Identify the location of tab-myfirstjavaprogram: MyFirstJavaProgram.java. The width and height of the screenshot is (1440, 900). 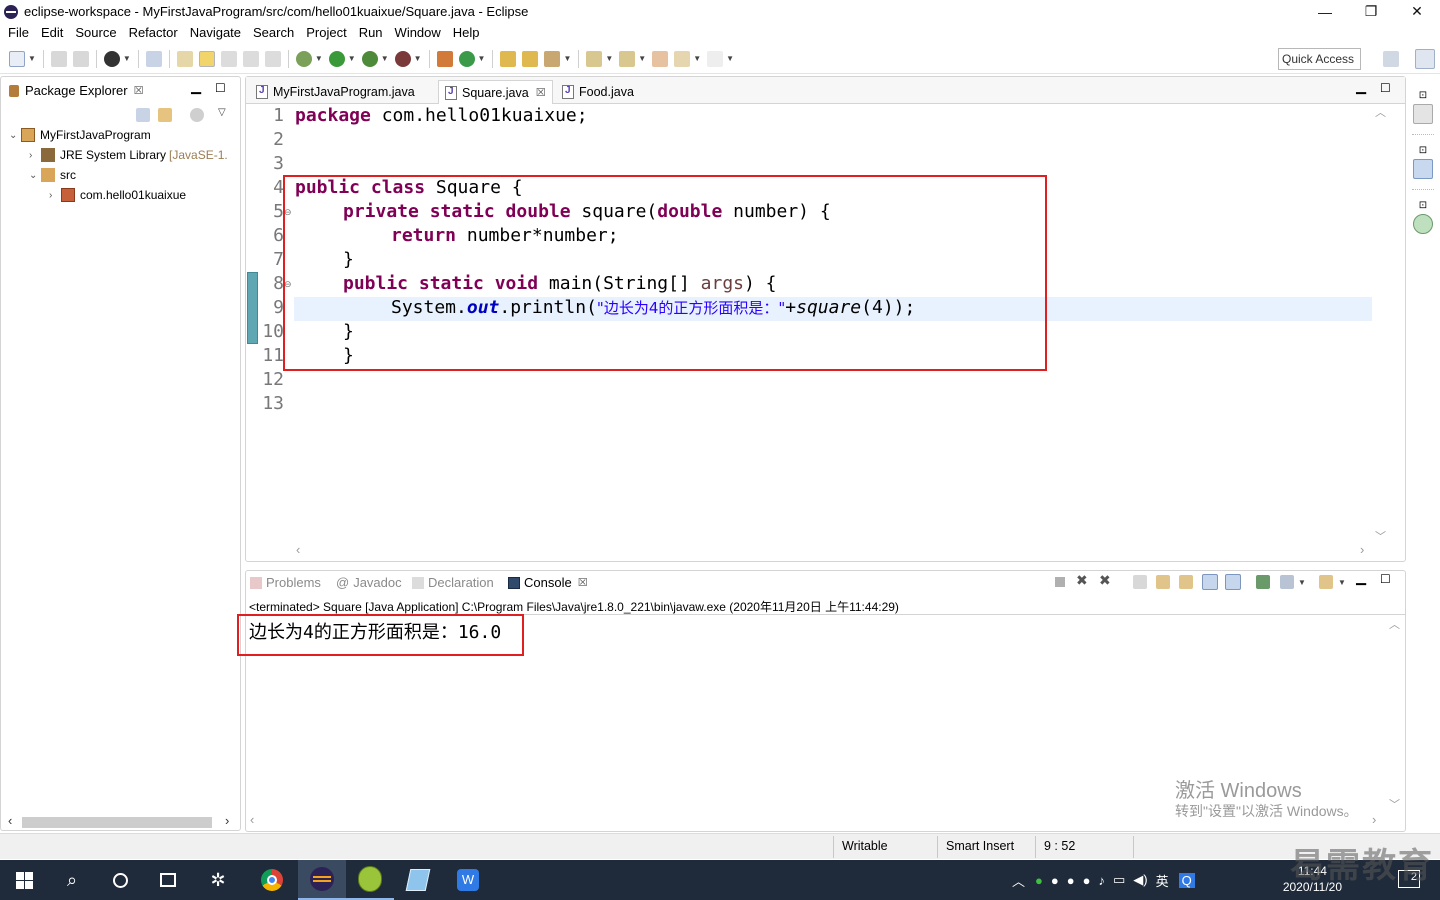
(335, 92).